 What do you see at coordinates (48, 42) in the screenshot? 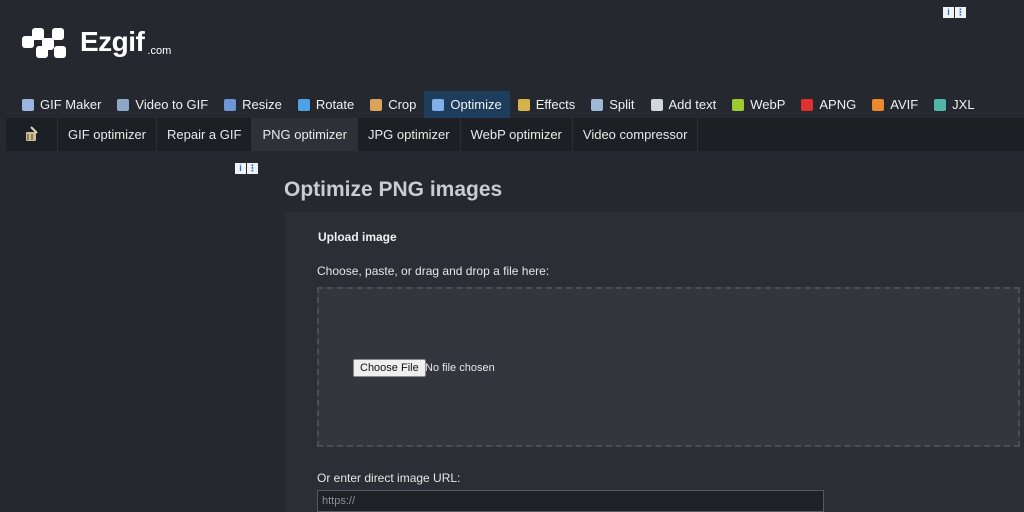
I see `logo-icon` at bounding box center [48, 42].